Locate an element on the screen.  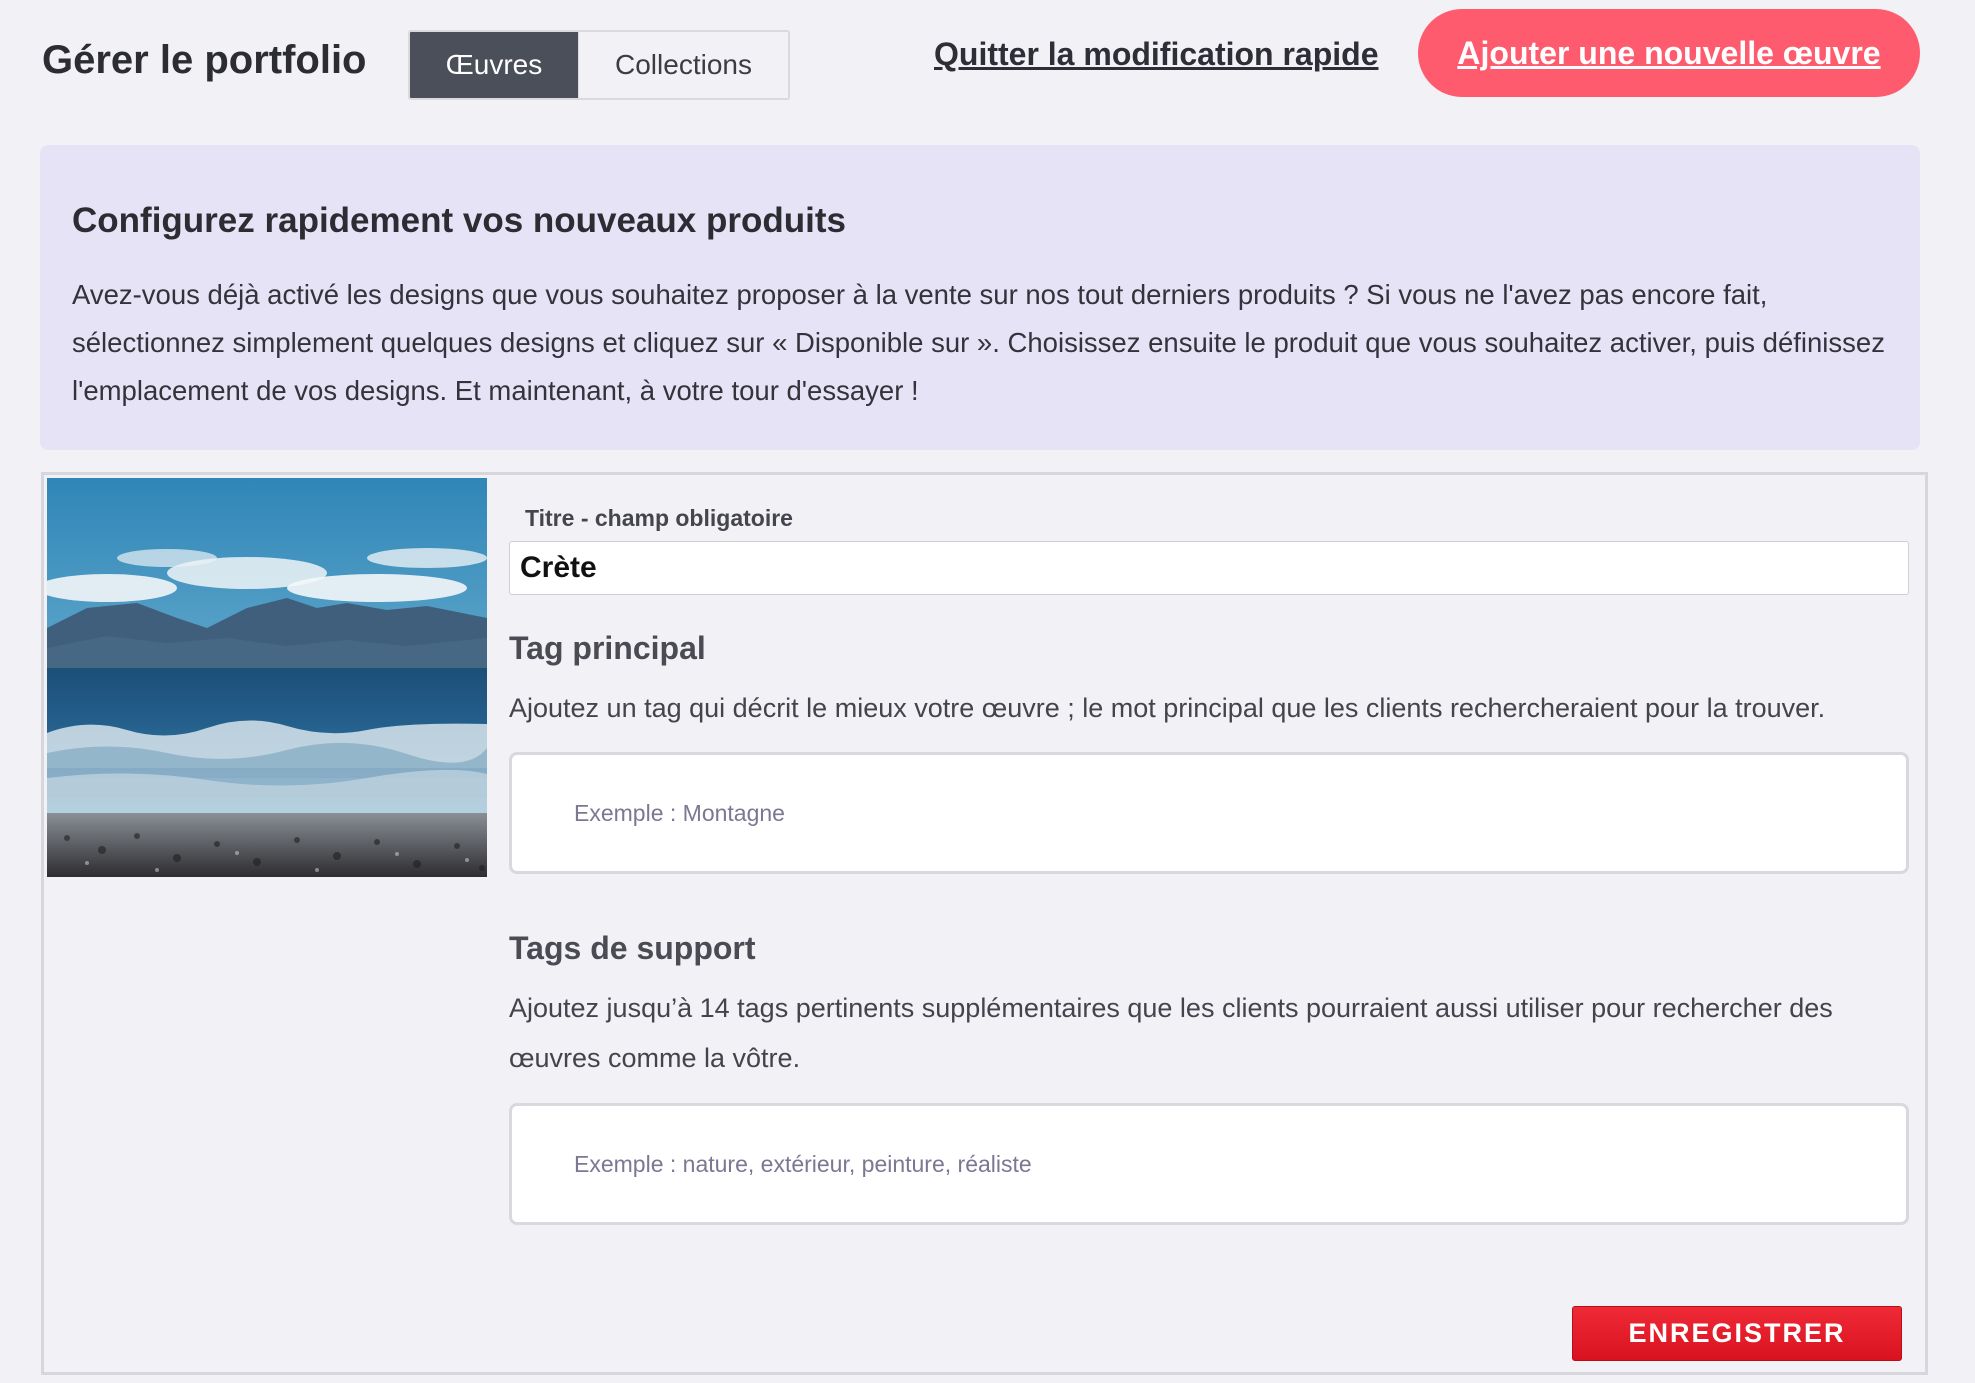
support-tags-input is located at coordinates (1239, 1164).